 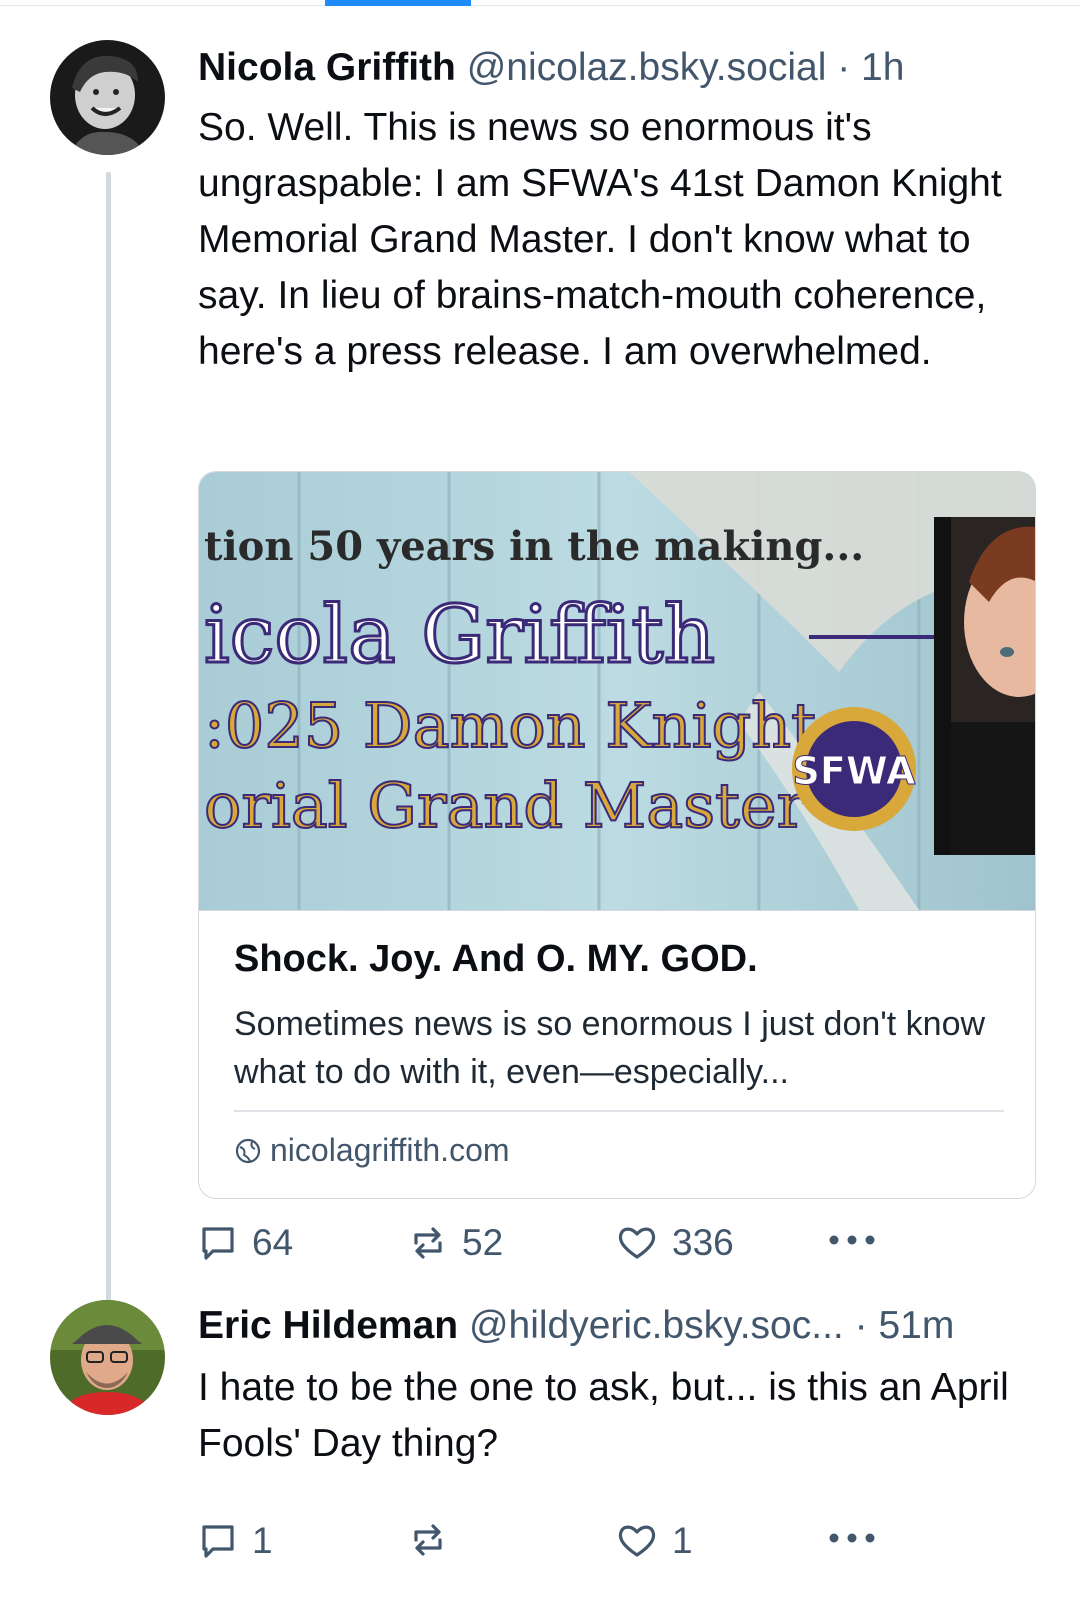 I want to click on reply-button: 1, so click(x=235, y=1541).